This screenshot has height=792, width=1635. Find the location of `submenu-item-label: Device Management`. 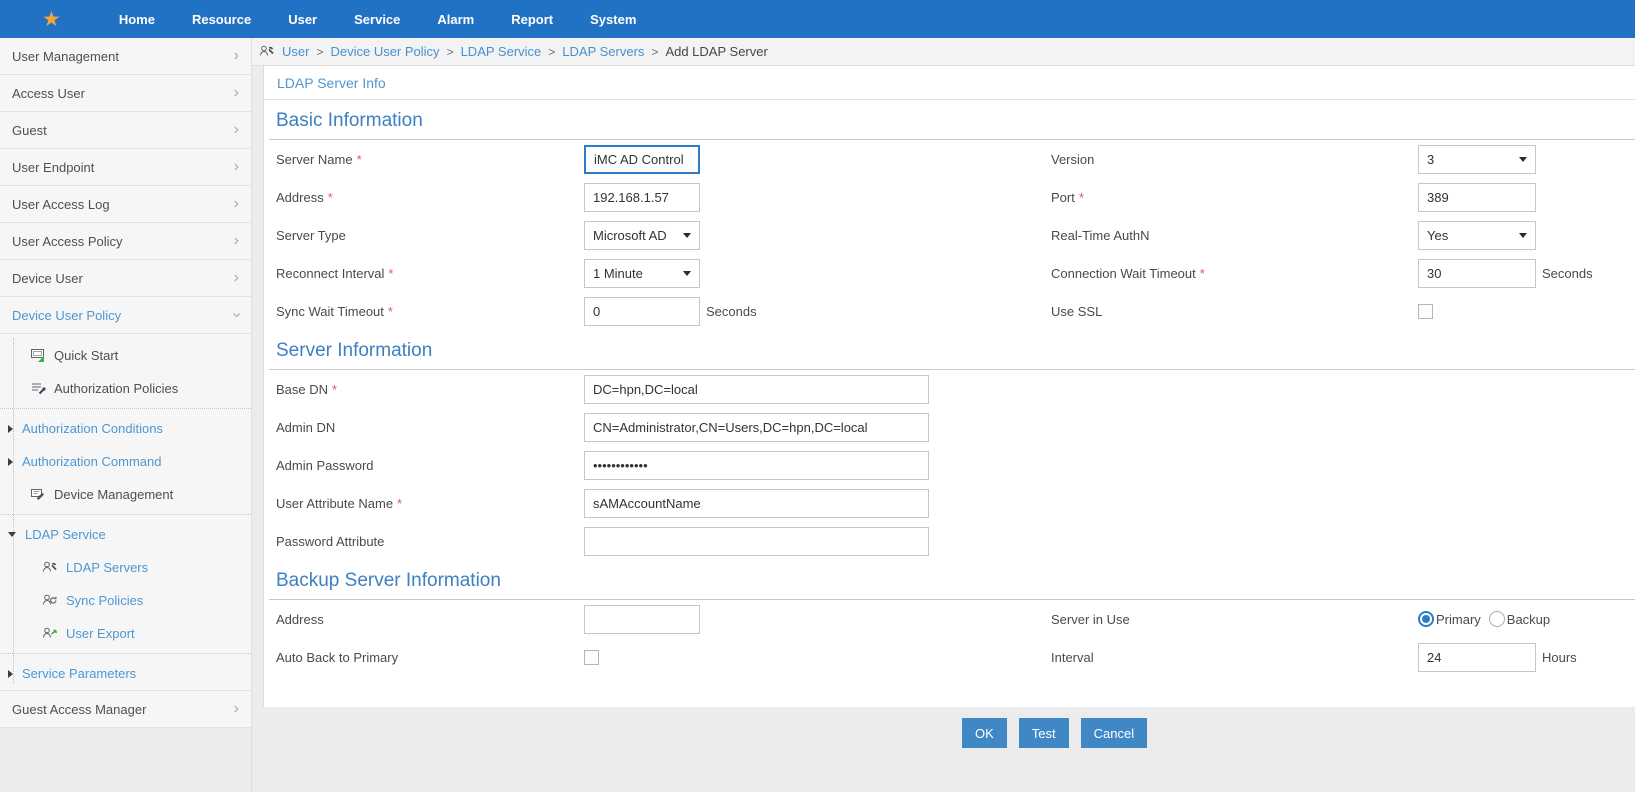

submenu-item-label: Device Management is located at coordinates (114, 494).